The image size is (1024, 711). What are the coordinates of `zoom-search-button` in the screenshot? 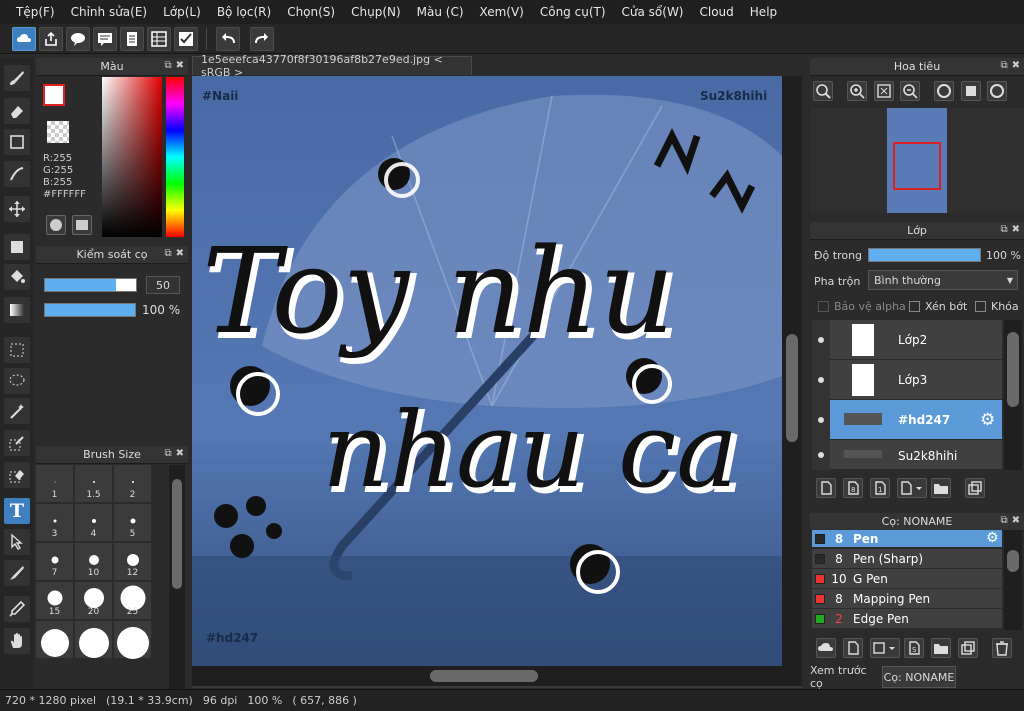 It's located at (823, 91).